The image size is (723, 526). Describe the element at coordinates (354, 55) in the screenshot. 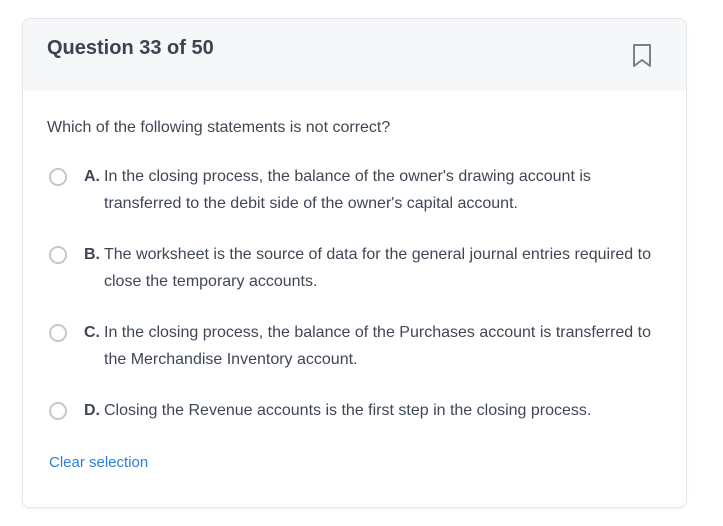

I see `question-header: Question 33 of 50` at that location.